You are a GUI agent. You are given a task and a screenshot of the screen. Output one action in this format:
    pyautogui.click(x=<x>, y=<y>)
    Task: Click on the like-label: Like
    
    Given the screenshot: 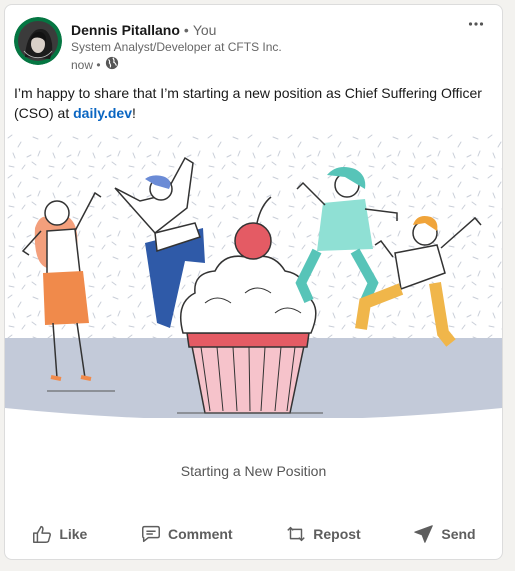 What is the action you would take?
    pyautogui.click(x=73, y=534)
    